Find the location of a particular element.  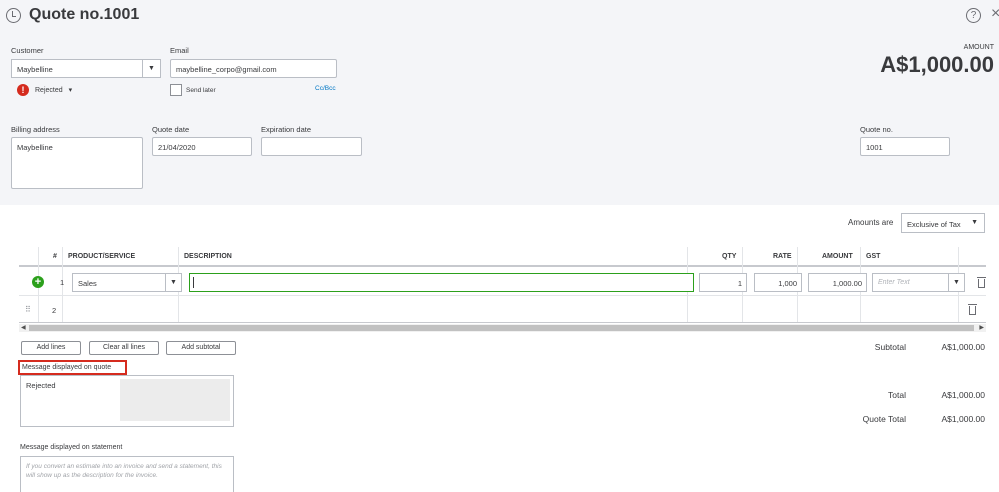

col-qty: QTY is located at coordinates (729, 256).